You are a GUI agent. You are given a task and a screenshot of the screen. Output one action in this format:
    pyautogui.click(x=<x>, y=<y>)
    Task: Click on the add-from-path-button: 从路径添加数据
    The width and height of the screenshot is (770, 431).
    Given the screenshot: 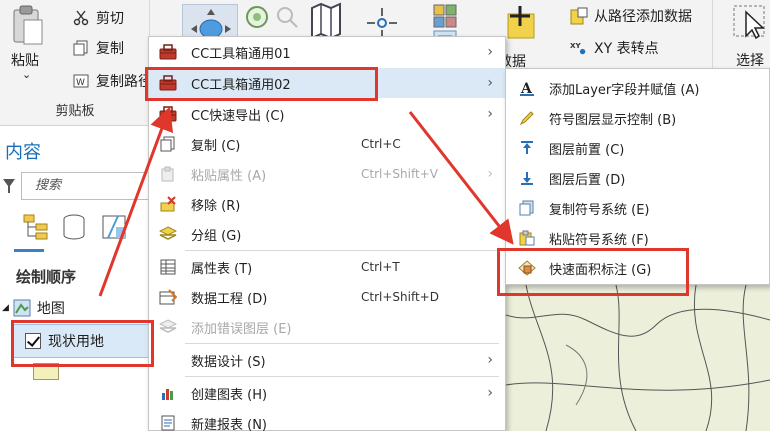 What is the action you would take?
    pyautogui.click(x=631, y=16)
    